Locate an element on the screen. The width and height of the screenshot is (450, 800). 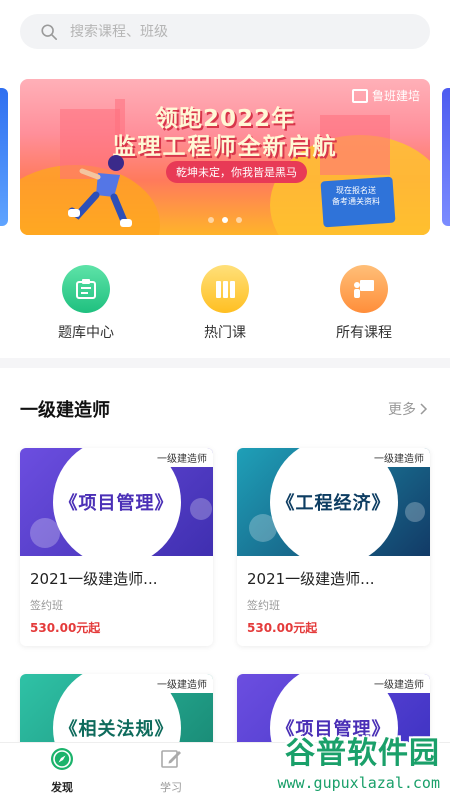
teacher-board-icon is located at coordinates (364, 289).